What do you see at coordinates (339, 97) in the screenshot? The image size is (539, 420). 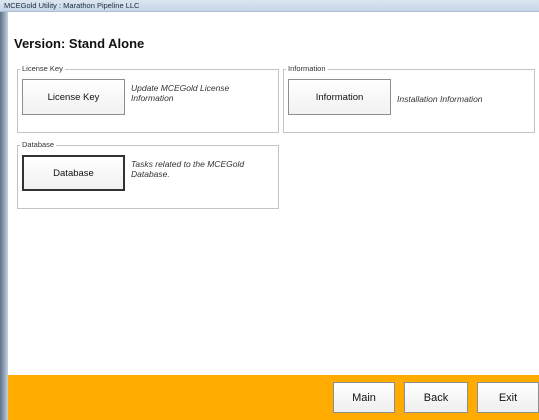 I see `information-button: Information` at bounding box center [339, 97].